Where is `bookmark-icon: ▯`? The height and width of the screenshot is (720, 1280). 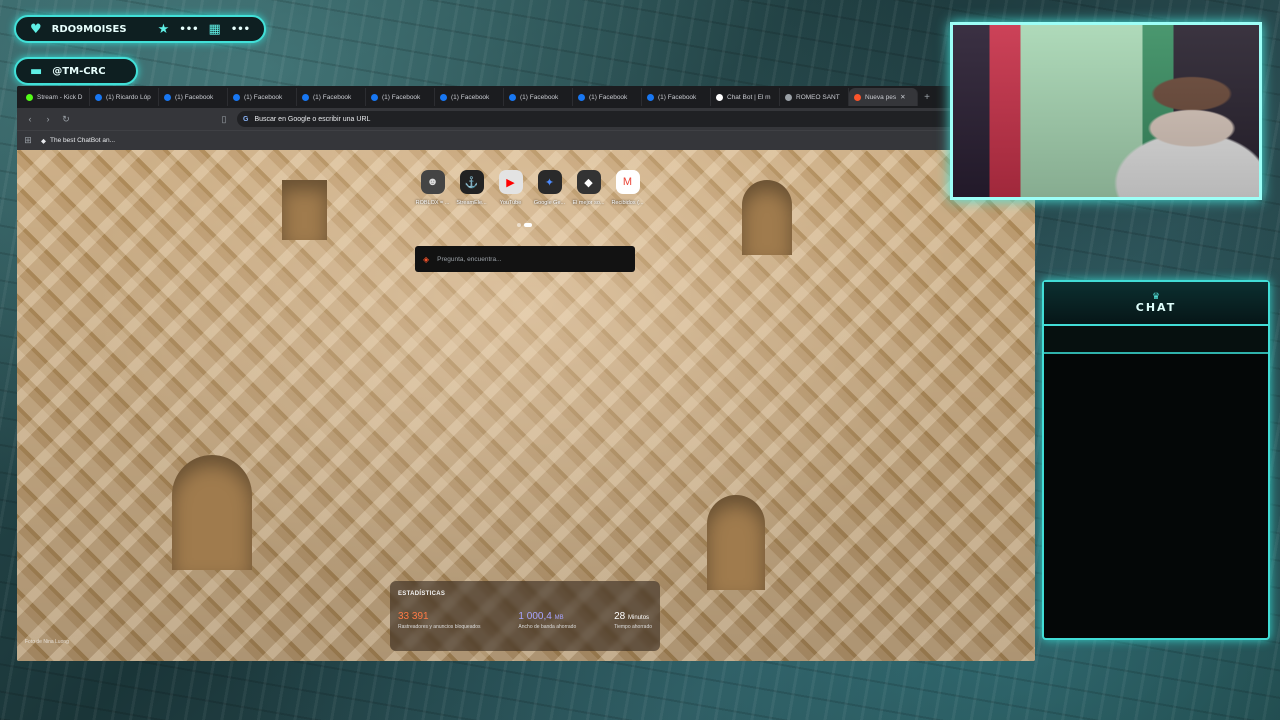
bookmark-icon: ▯ is located at coordinates (224, 119).